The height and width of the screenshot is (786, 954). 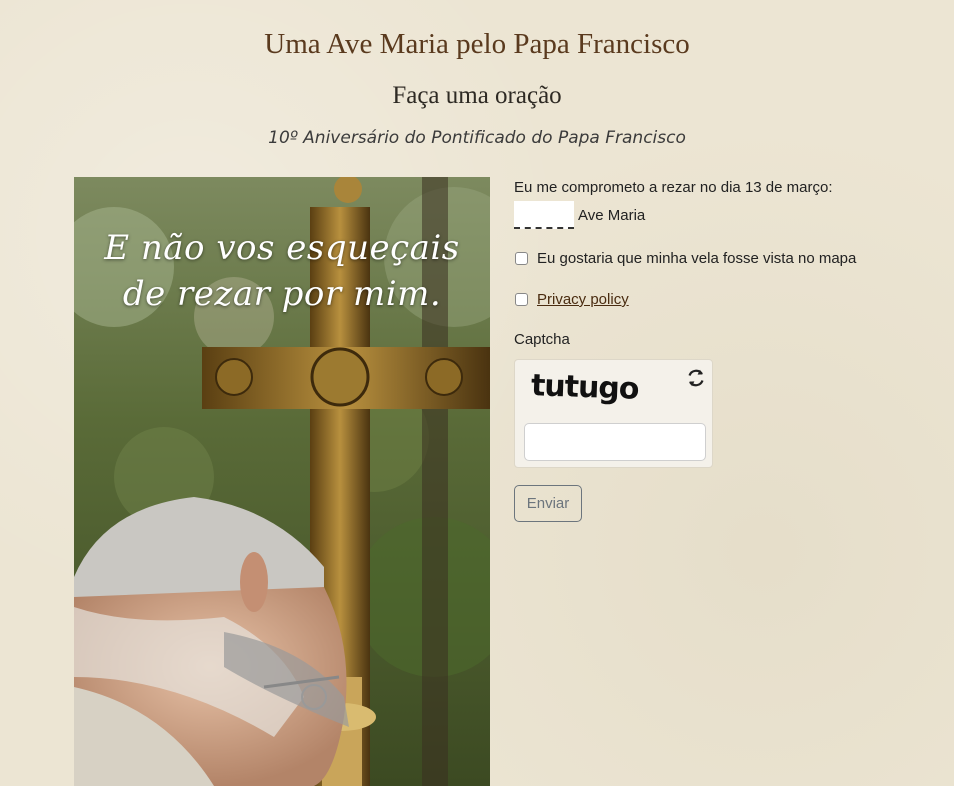 I want to click on ave-maria-count-input, so click(x=544, y=215).